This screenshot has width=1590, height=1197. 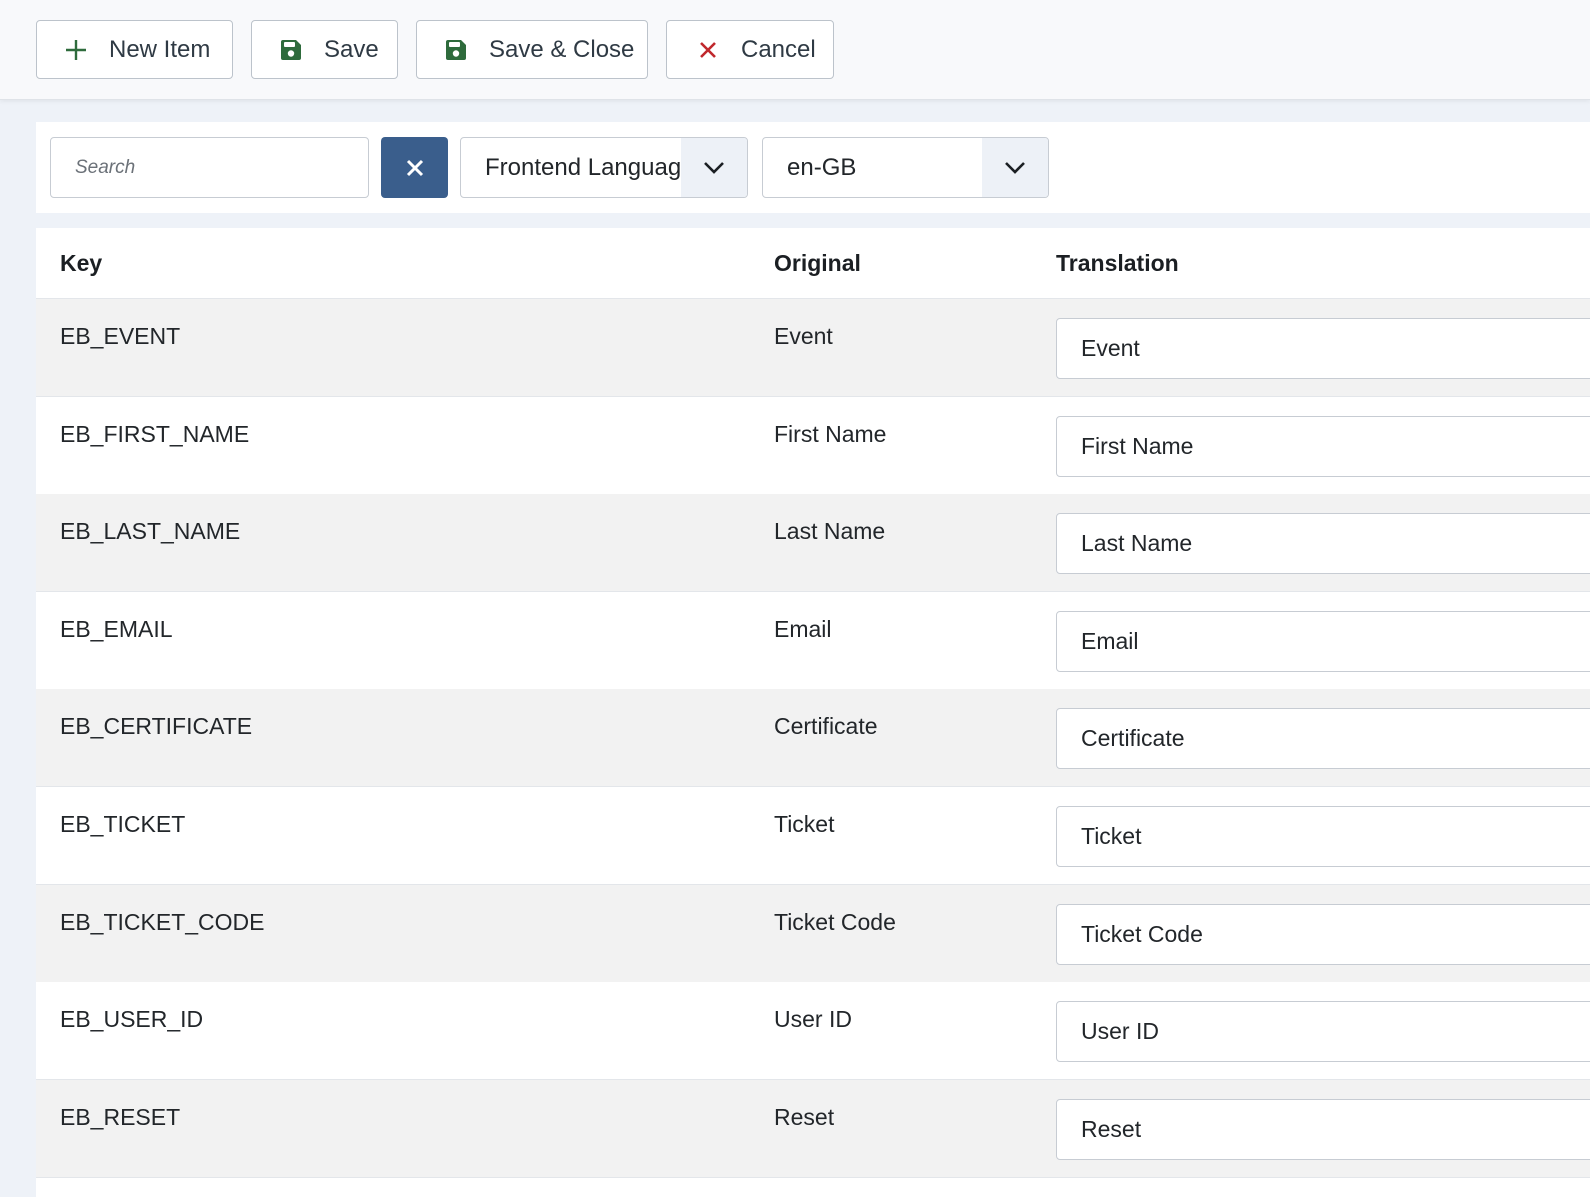 I want to click on table-row: EB_LAST_NAME Last Name, so click(x=813, y=543).